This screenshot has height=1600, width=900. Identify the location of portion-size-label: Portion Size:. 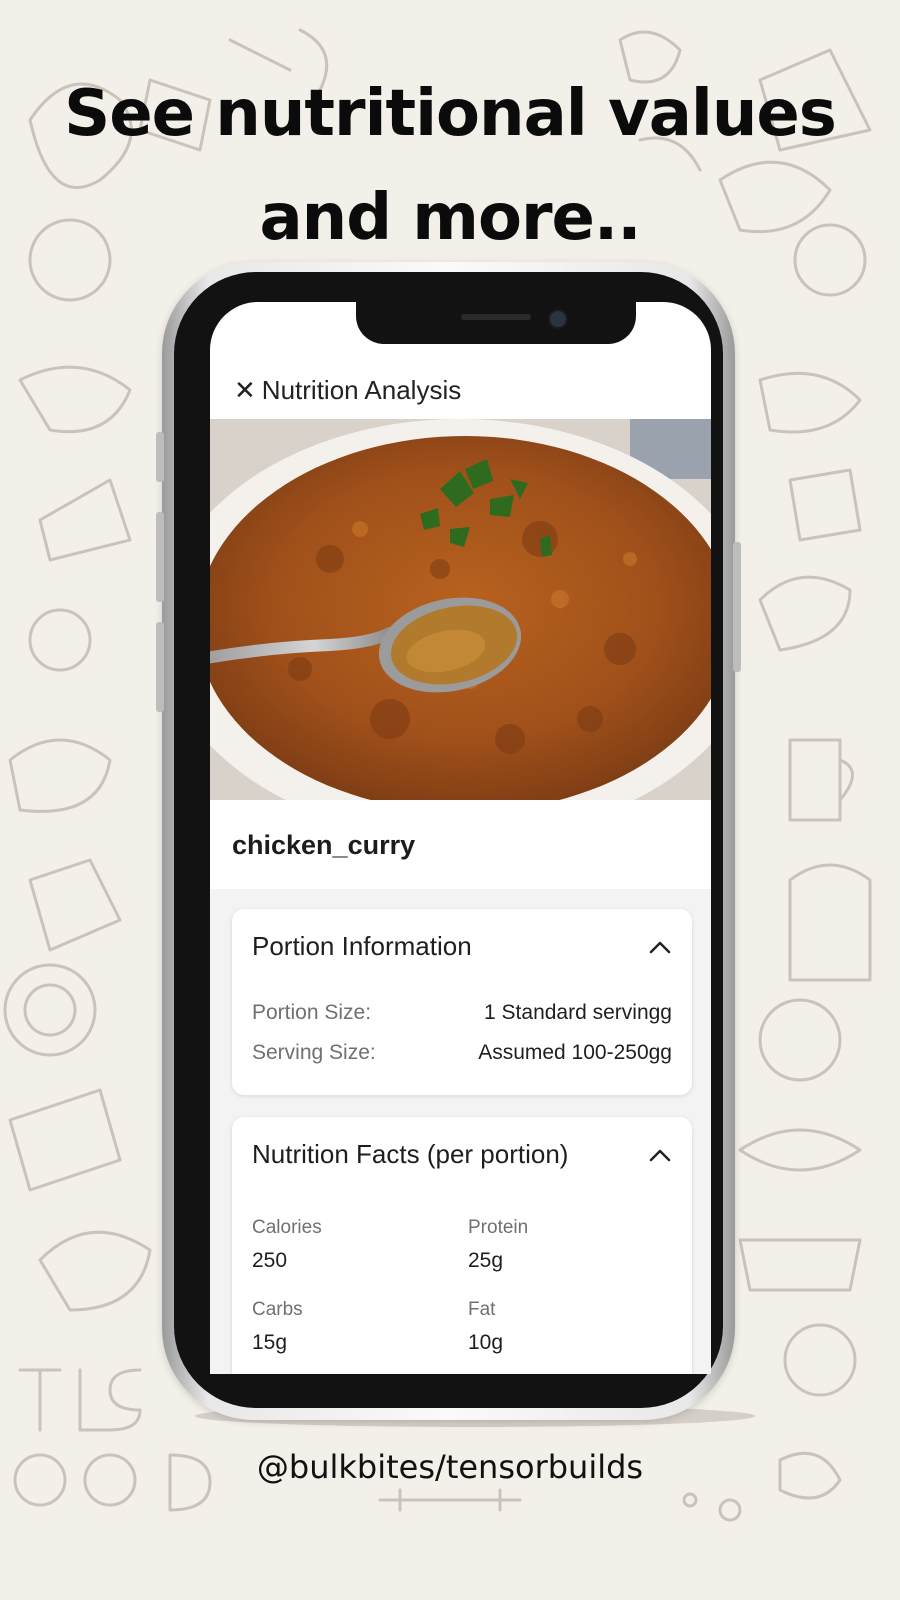
(312, 1012).